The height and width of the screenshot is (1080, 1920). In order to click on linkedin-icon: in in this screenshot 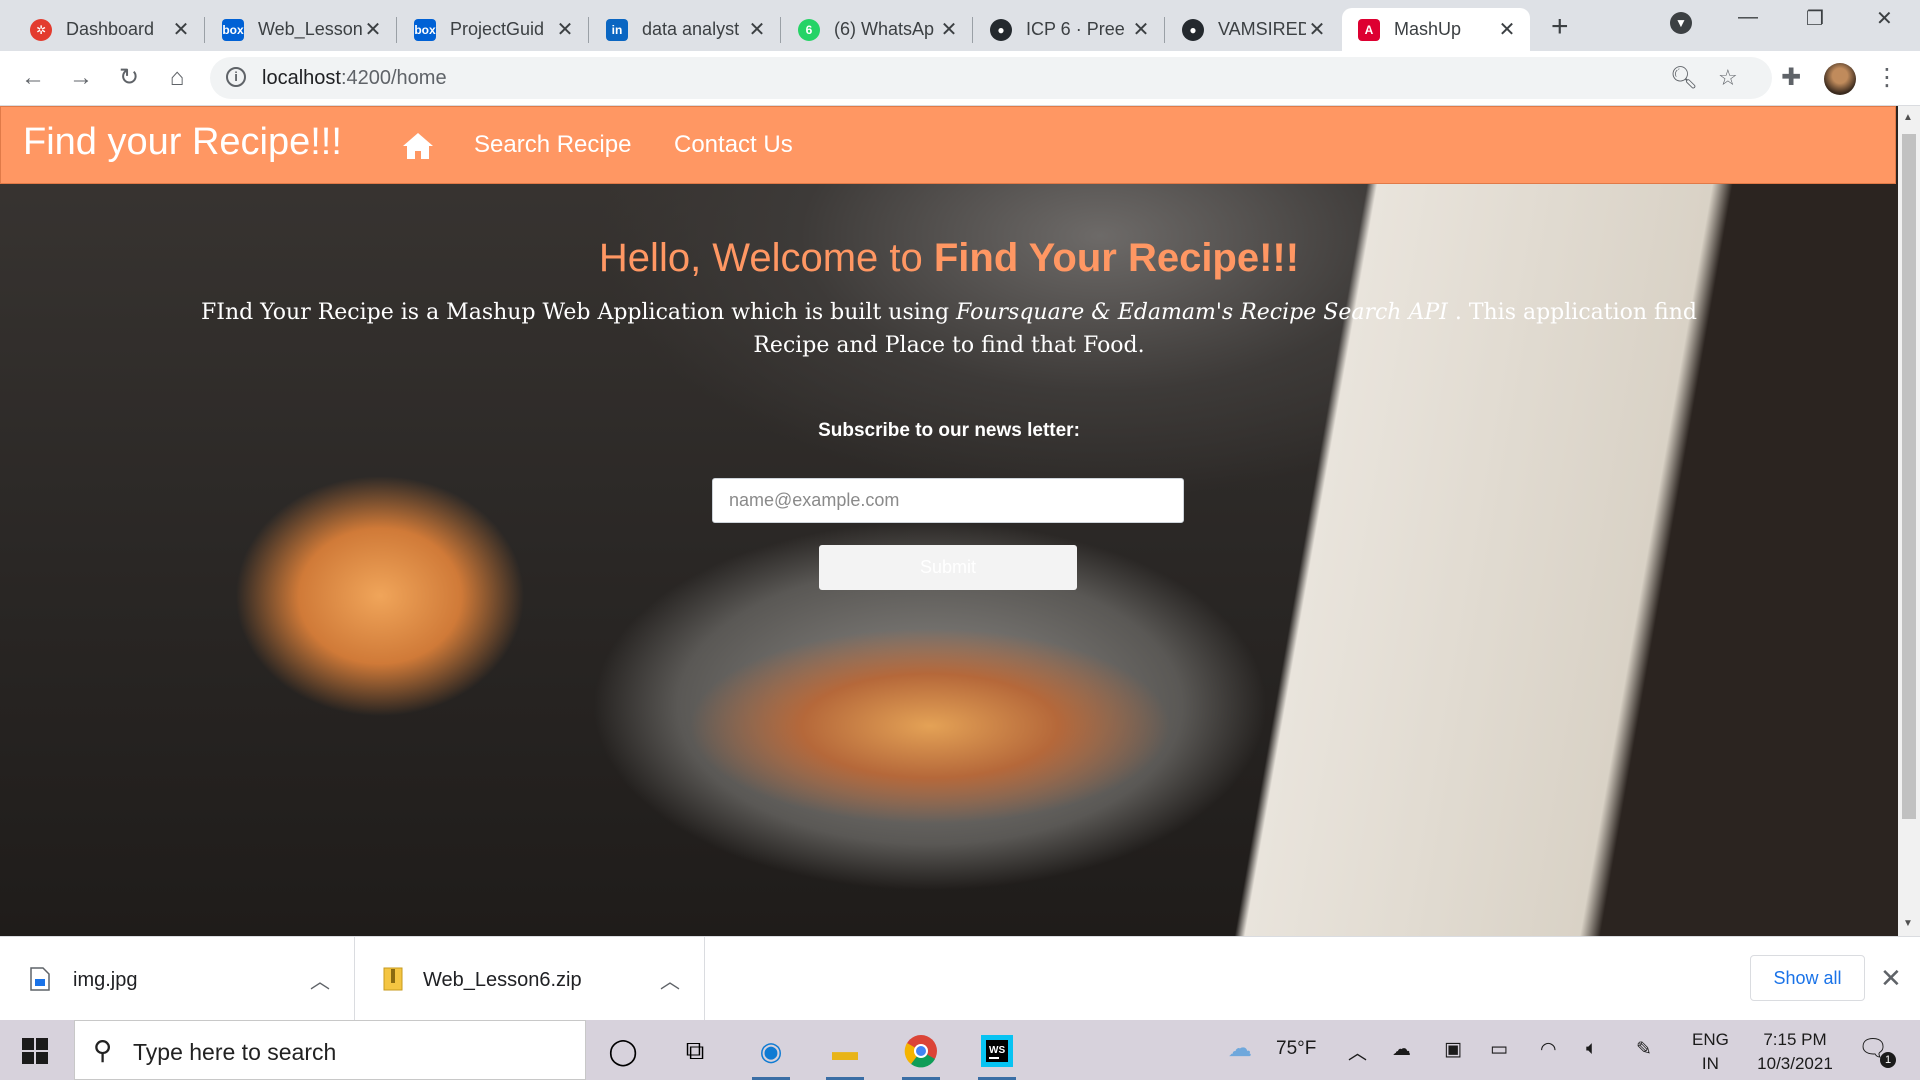, I will do `click(617, 29)`.